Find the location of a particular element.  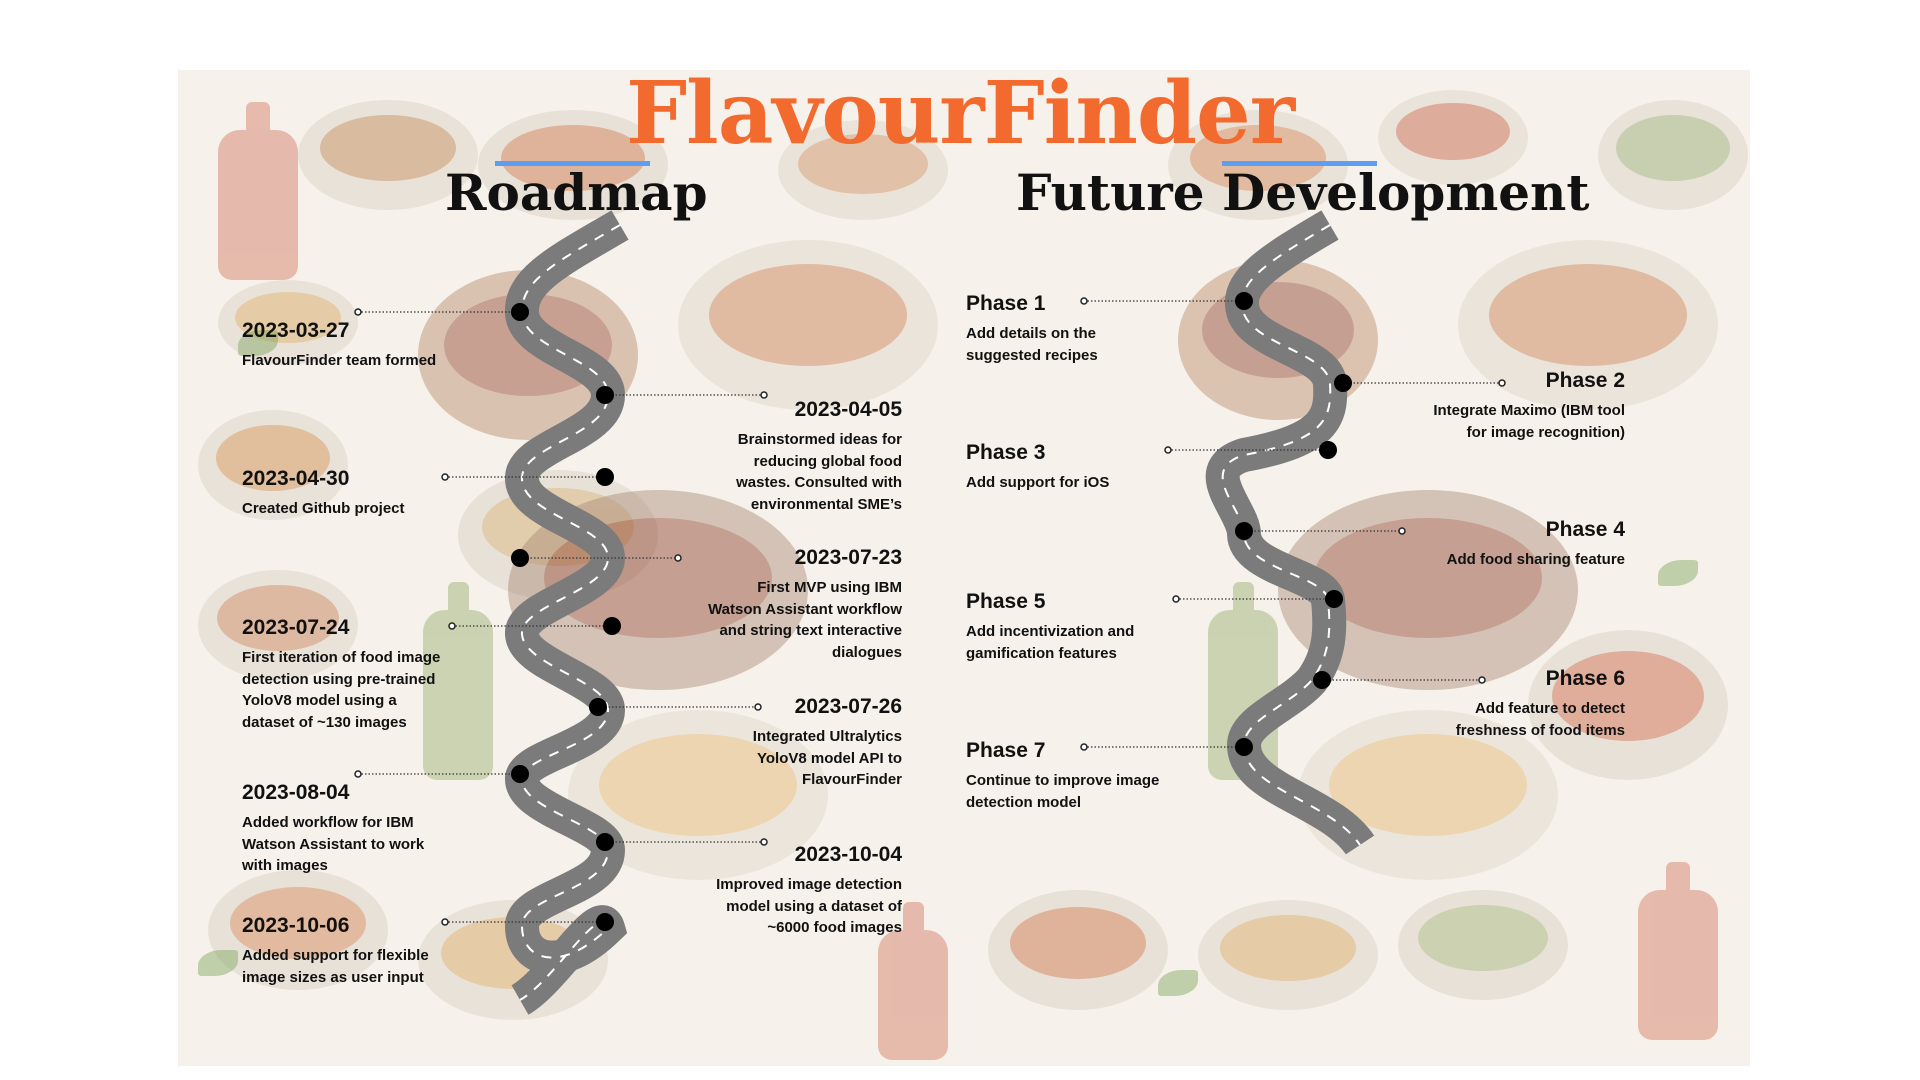

phase-name: Phase 3 is located at coordinates (1006, 452).